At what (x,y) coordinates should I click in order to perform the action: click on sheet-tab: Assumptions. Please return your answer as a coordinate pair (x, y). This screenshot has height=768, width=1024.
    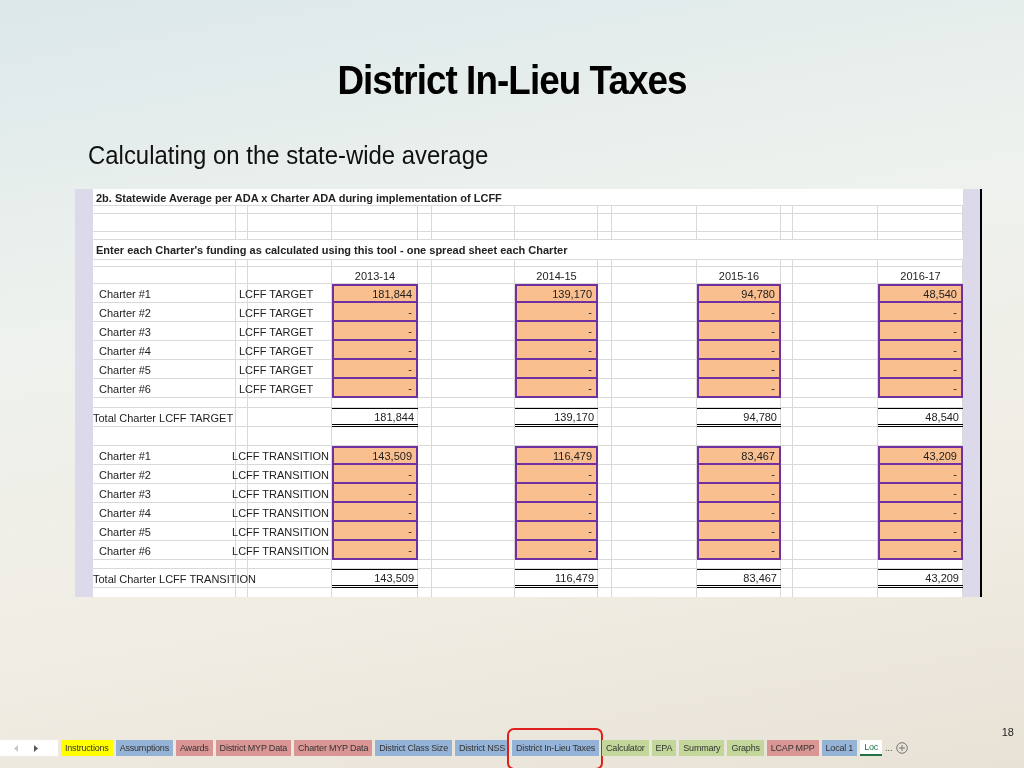
    Looking at the image, I should click on (144, 748).